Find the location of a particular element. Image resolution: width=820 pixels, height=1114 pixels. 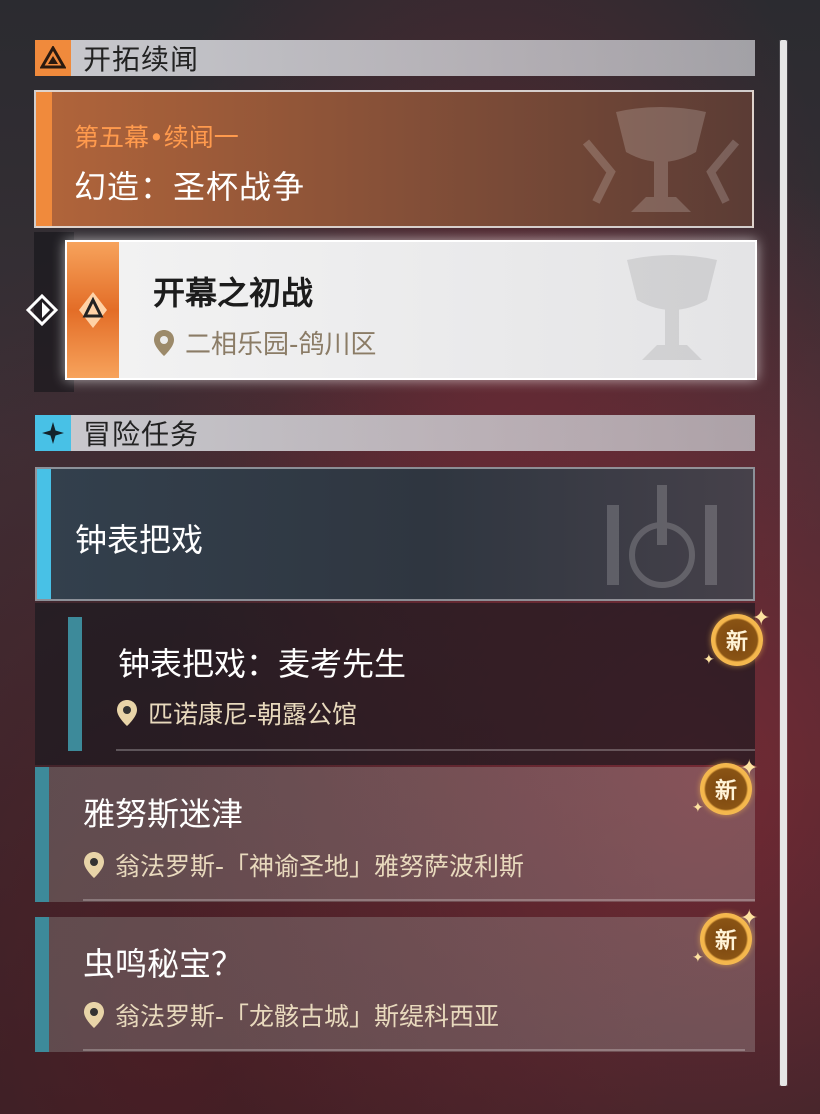

section-header-adventure: 冒险任务 is located at coordinates (395, 433).